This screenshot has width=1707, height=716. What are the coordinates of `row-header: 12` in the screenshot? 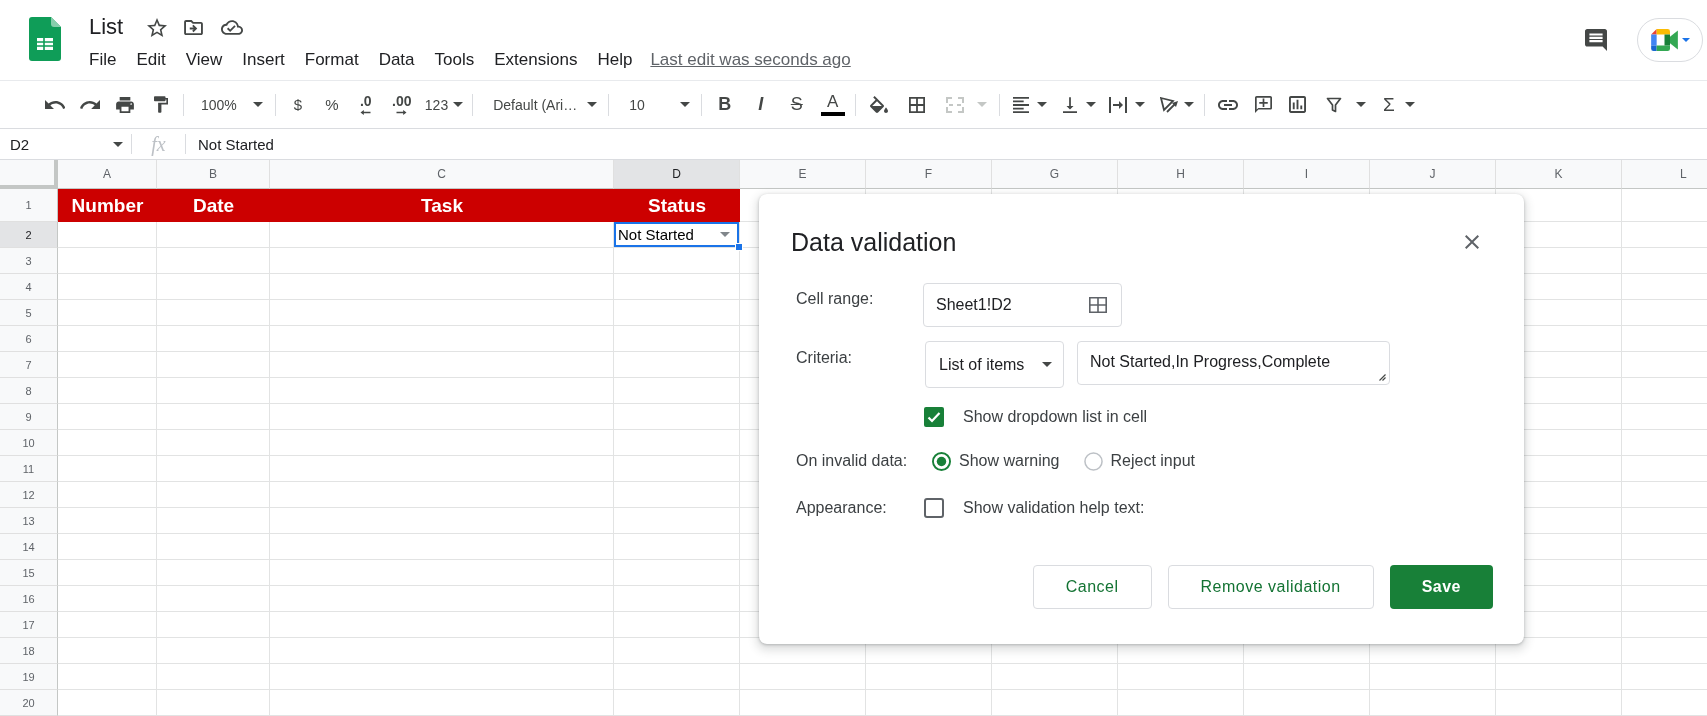 It's located at (29, 495).